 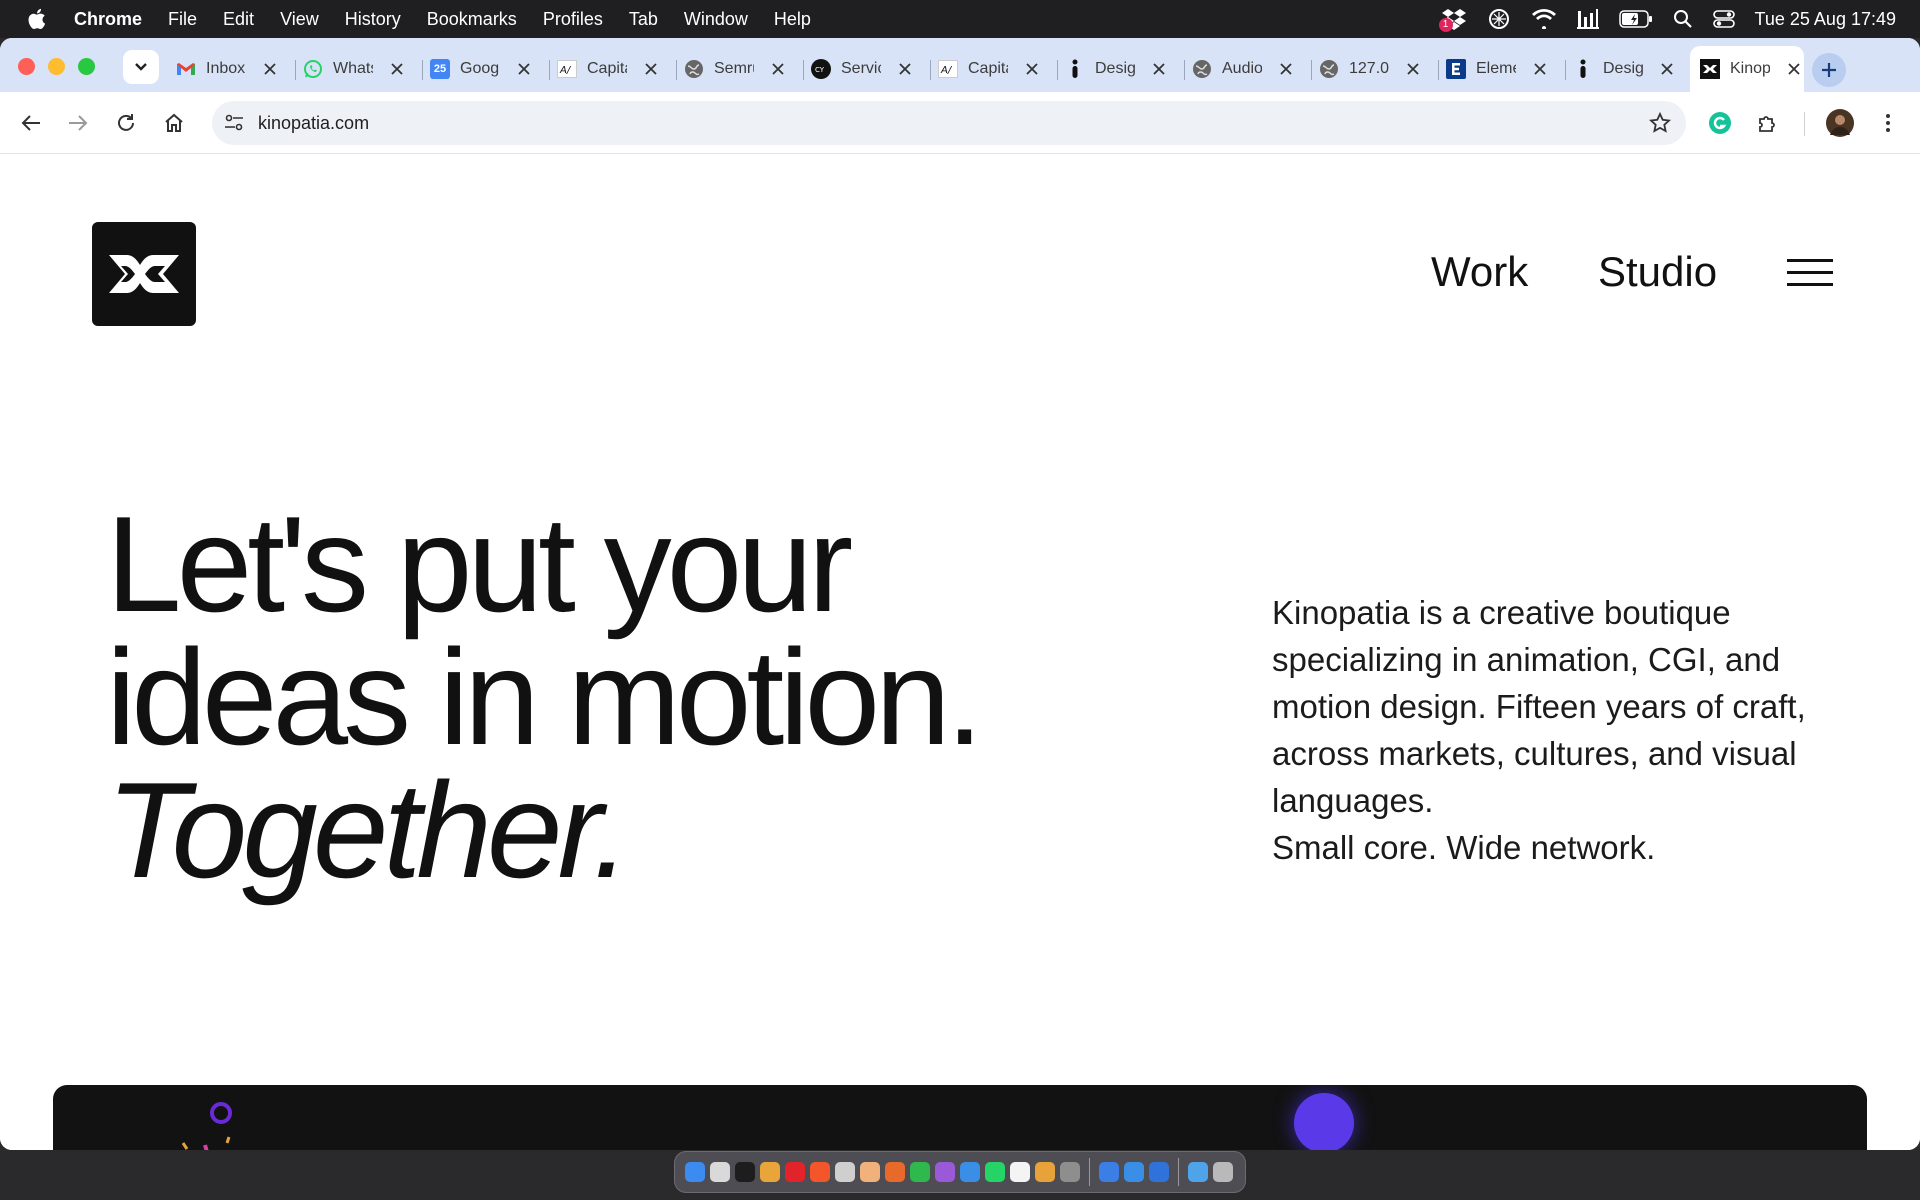 I want to click on dock-affinity-designer-icon, so click(x=970, y=1172).